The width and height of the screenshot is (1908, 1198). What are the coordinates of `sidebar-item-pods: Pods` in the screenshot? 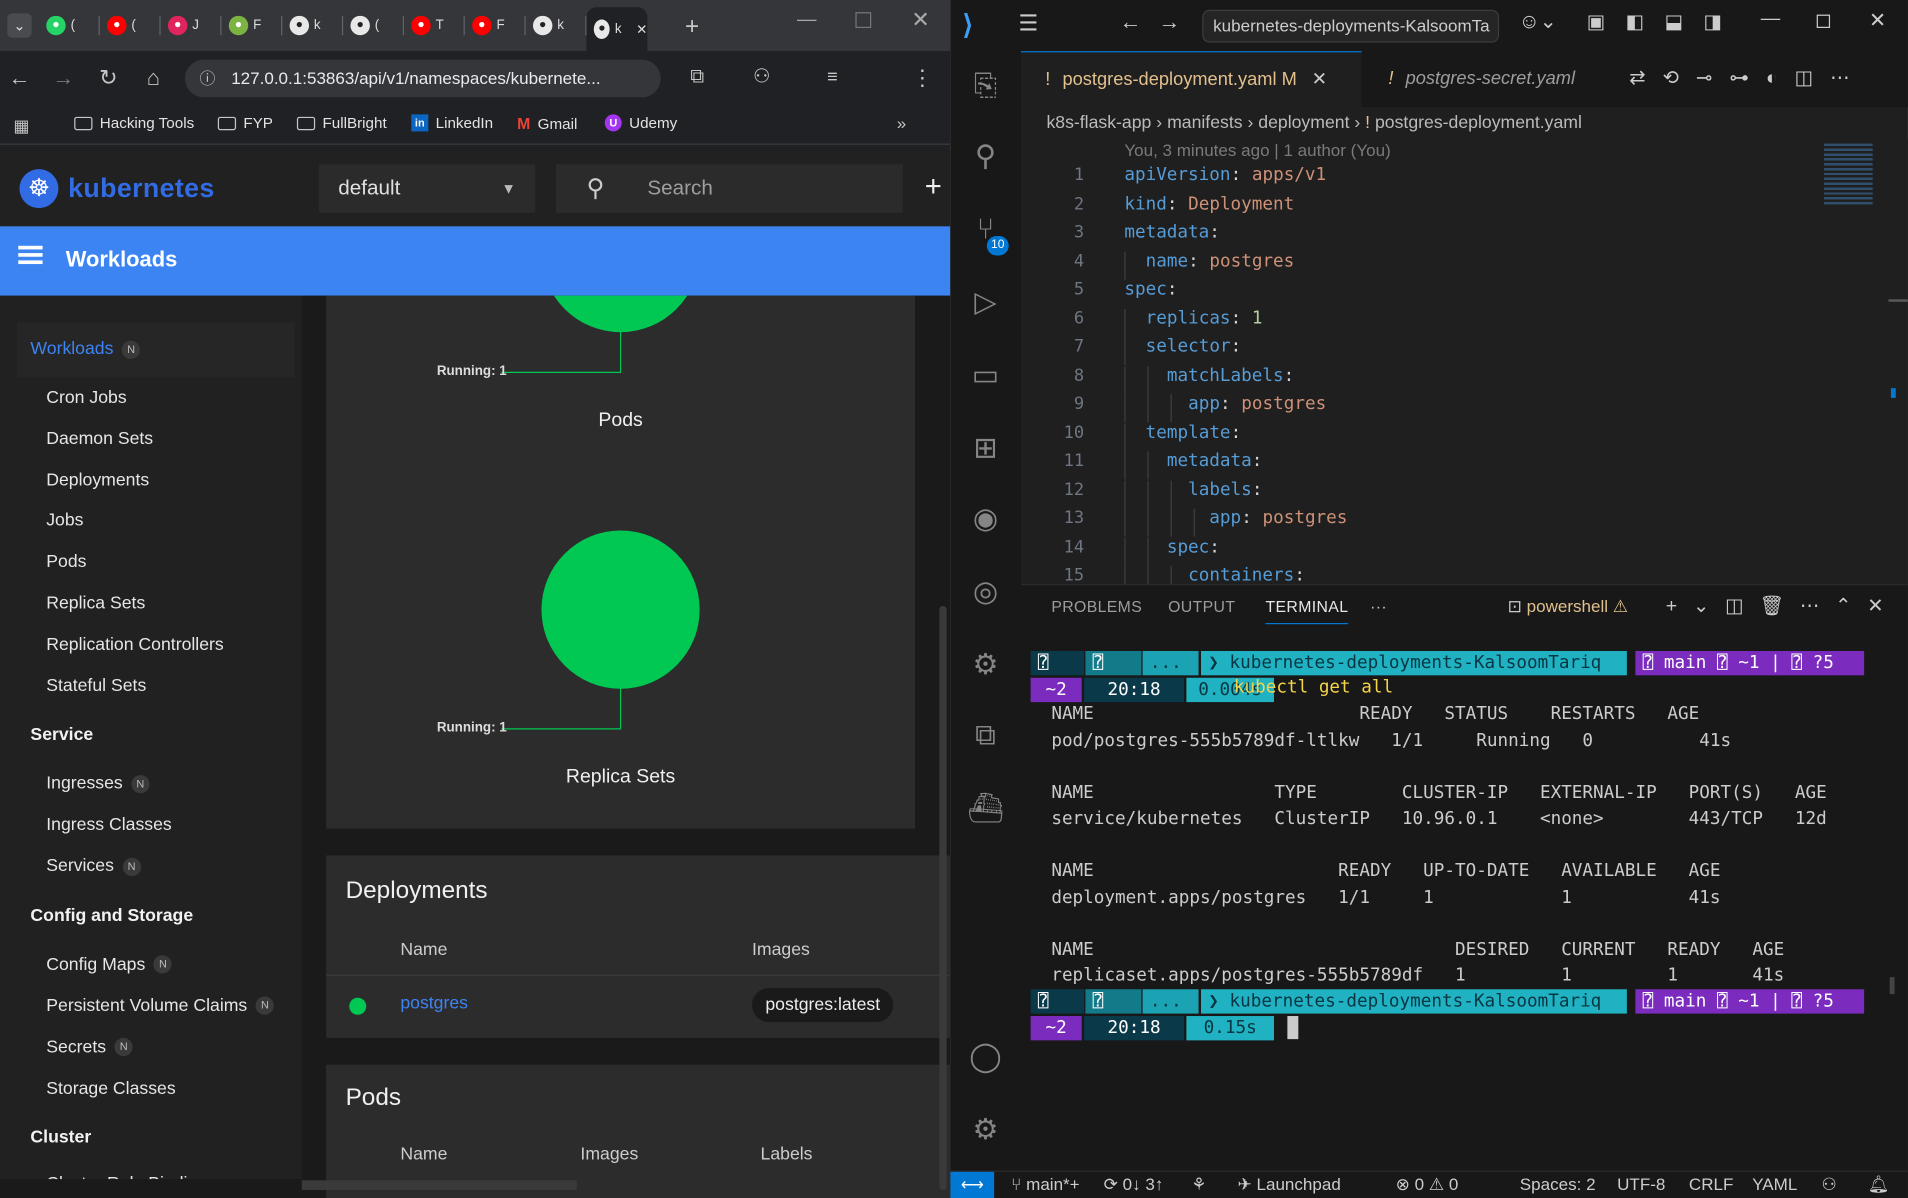 It's located at (66, 562).